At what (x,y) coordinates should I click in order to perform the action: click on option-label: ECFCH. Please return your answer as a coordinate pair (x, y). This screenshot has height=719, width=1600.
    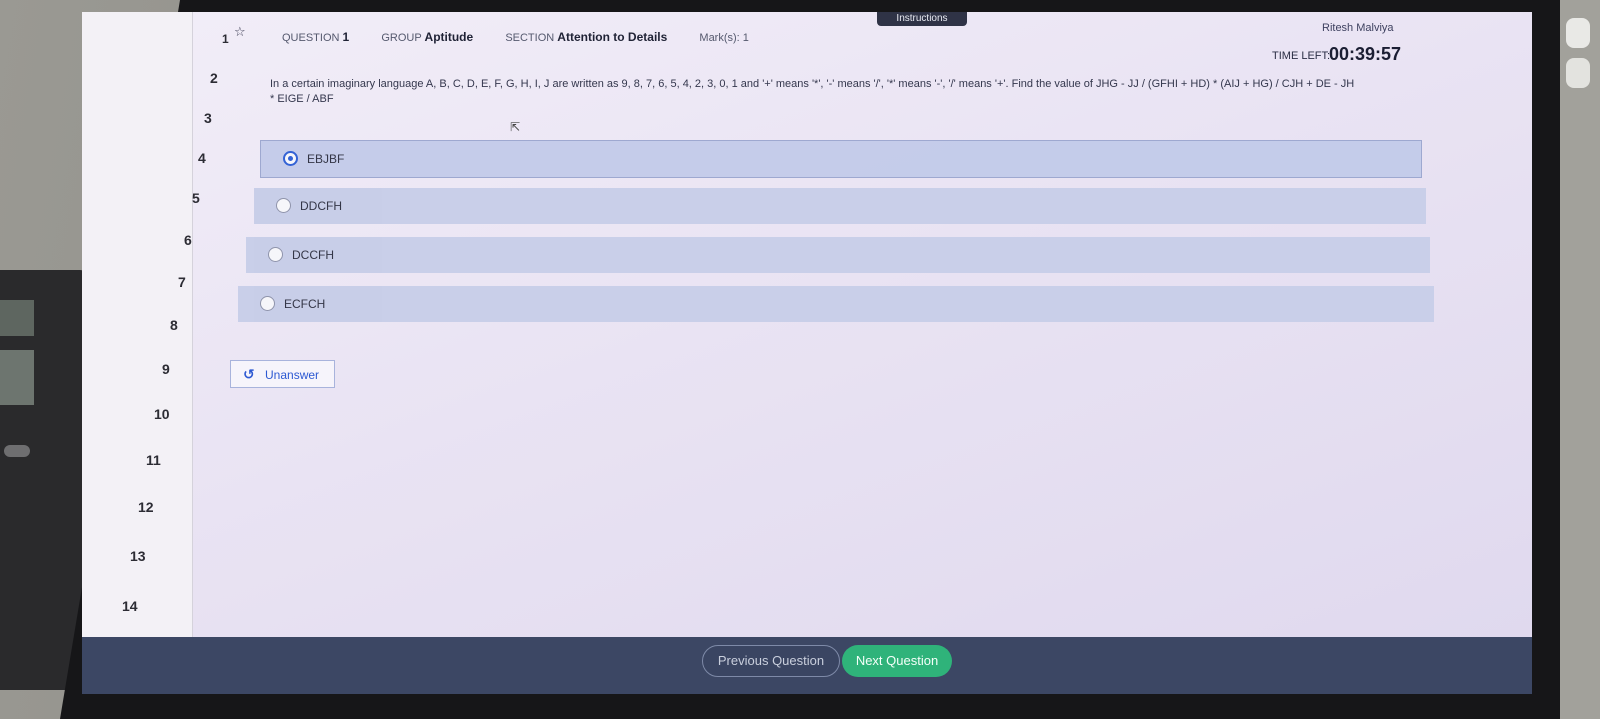
    Looking at the image, I should click on (305, 304).